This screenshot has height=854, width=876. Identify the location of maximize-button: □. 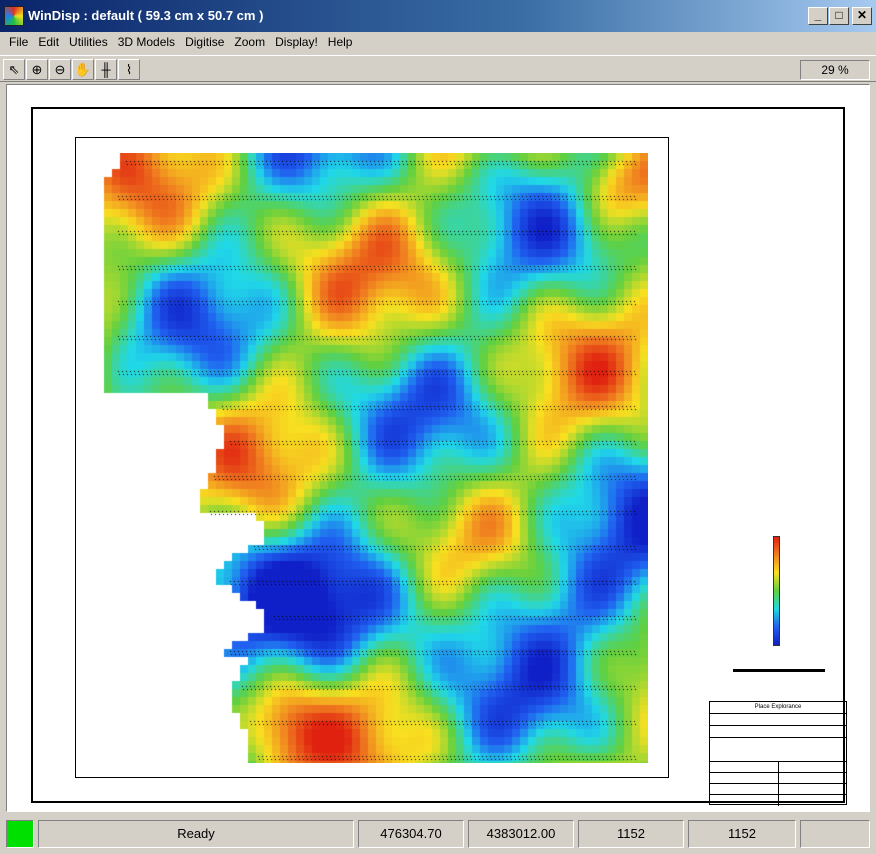
(839, 16).